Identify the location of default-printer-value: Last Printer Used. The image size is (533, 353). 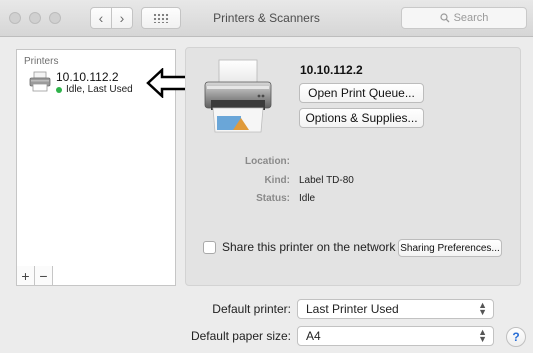
(352, 309).